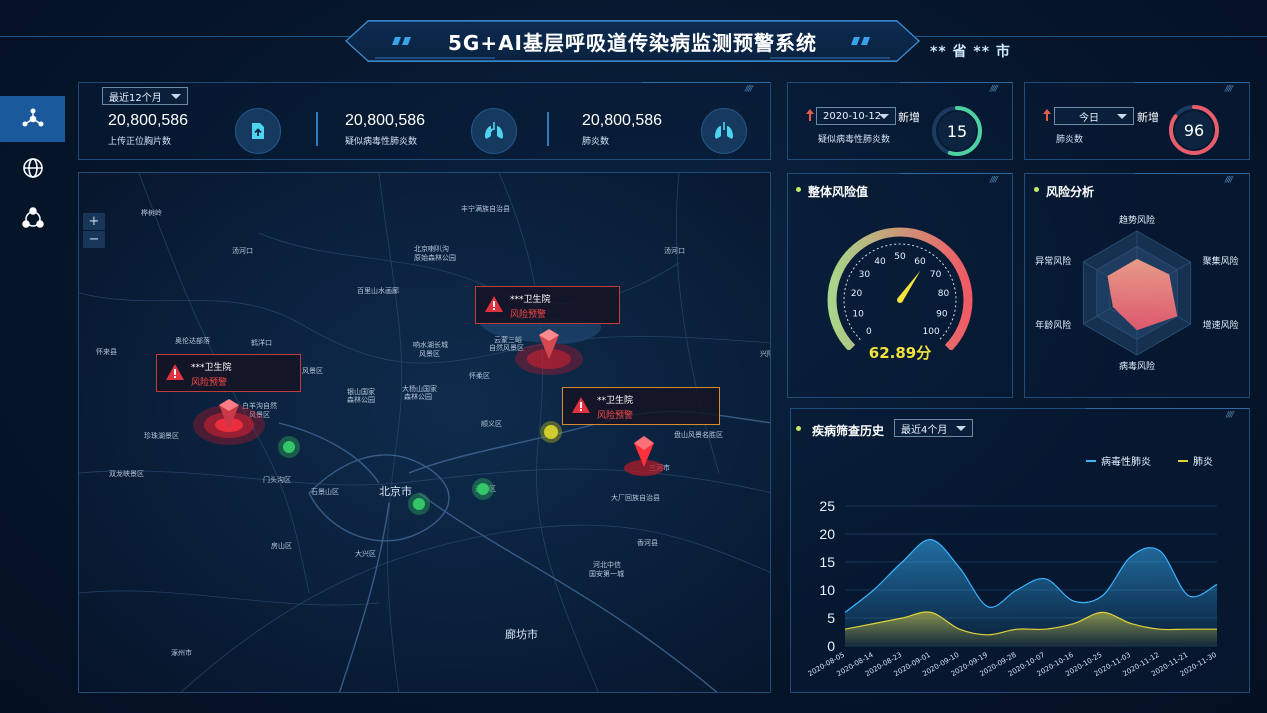  I want to click on sidebar-item-network, so click(32, 119).